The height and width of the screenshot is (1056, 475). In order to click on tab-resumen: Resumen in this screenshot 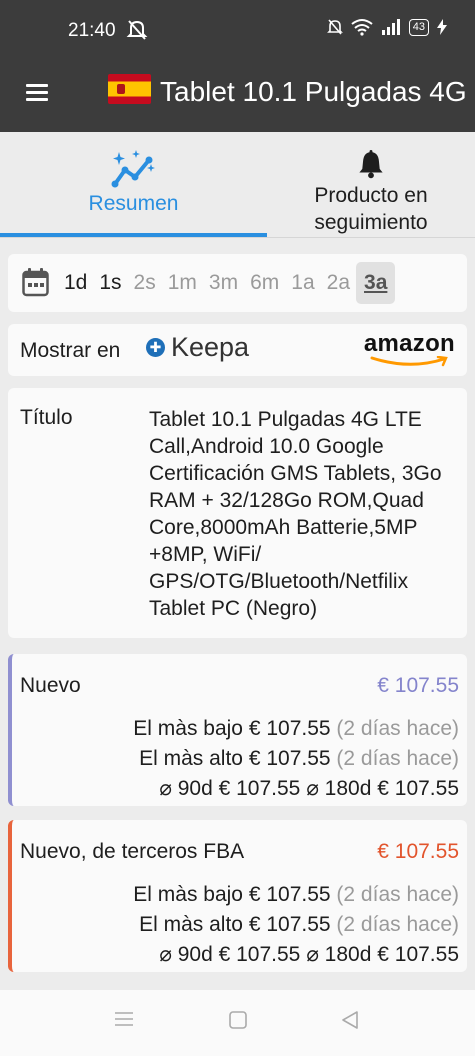, I will do `click(133, 184)`.